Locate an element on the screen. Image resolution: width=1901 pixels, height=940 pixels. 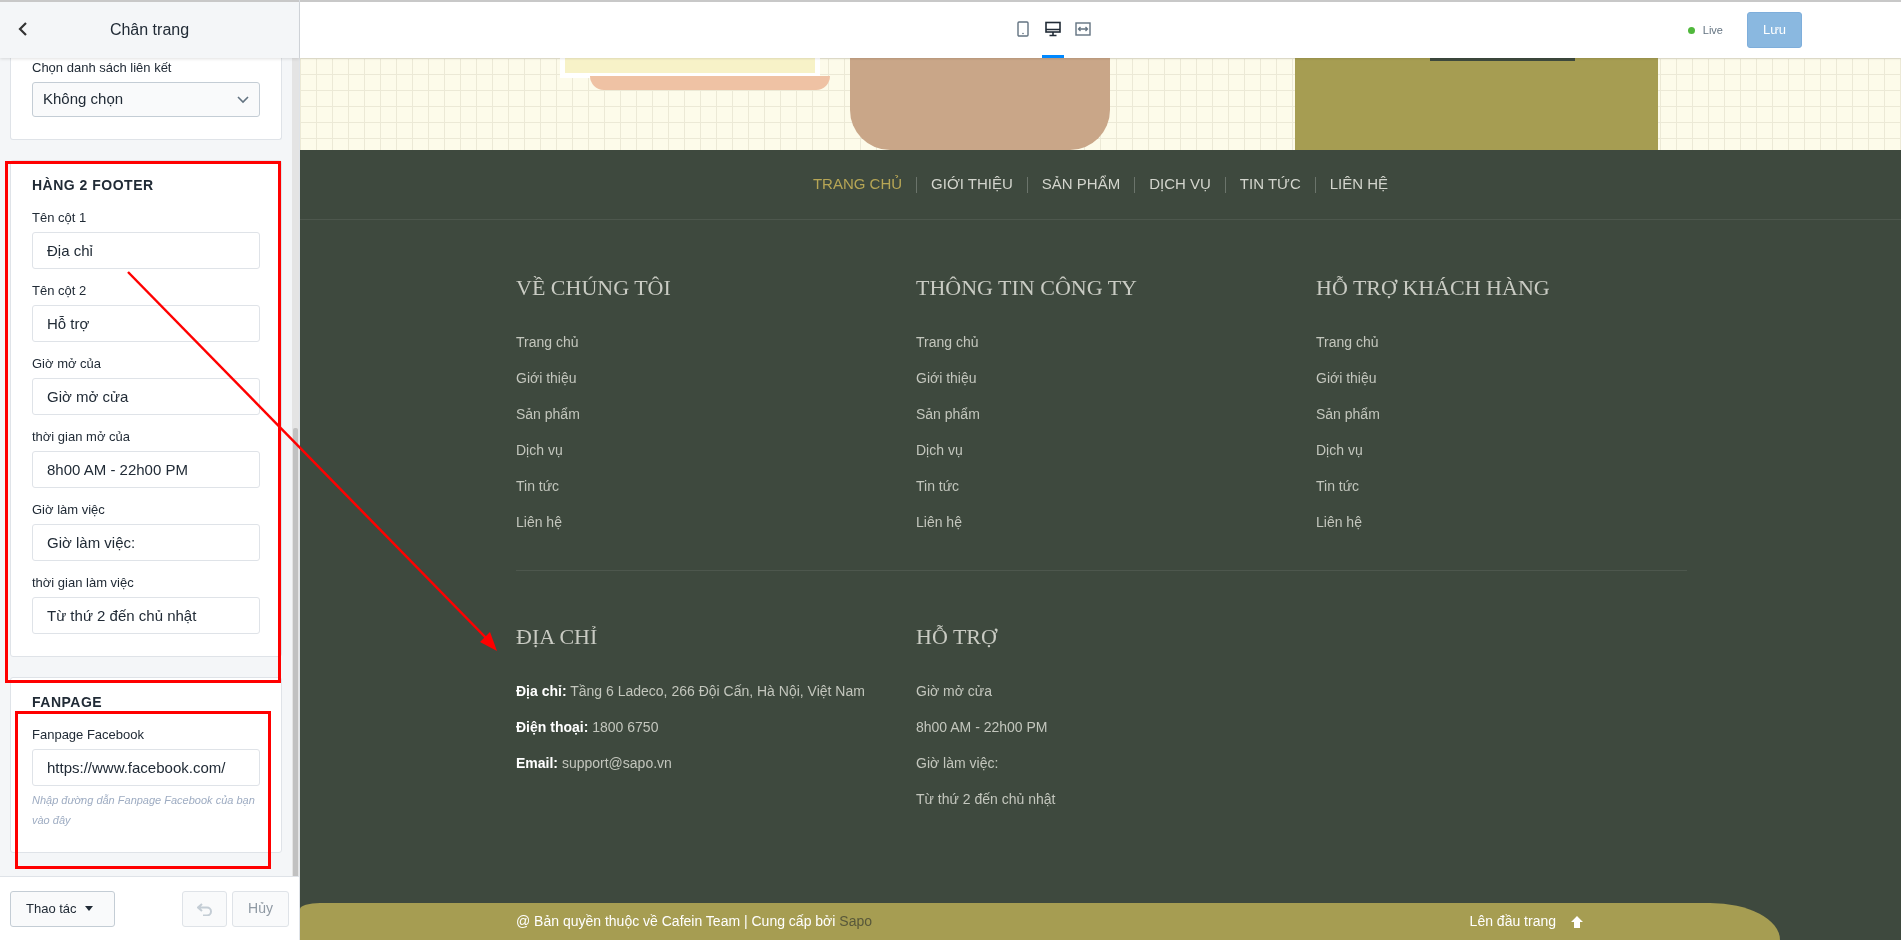
support-text: Từ thứ 2 đến chủ nhật is located at coordinates (986, 799).